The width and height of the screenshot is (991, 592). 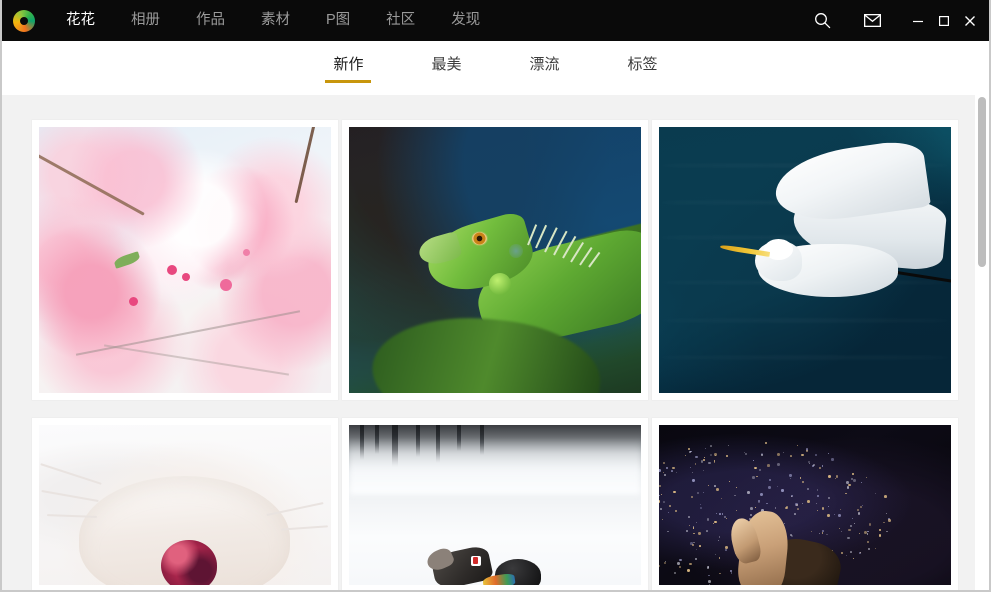 I want to click on photo-cherry-blossom, so click(x=184, y=260).